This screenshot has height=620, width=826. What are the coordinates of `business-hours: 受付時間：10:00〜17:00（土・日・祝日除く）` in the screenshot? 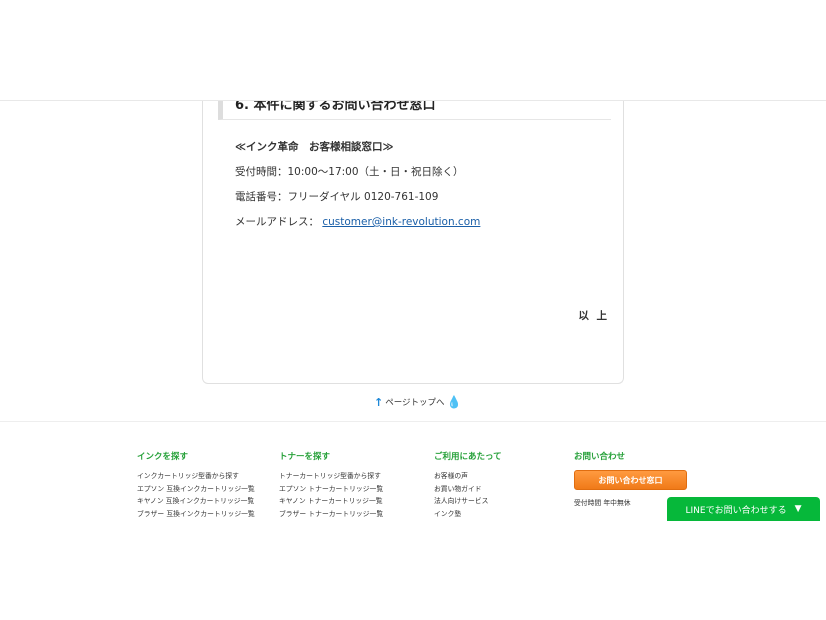 It's located at (349, 172).